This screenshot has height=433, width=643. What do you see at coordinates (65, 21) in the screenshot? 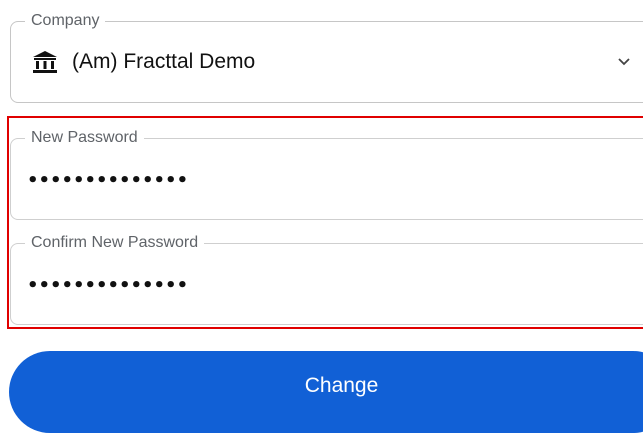
I see `company-label: Company` at bounding box center [65, 21].